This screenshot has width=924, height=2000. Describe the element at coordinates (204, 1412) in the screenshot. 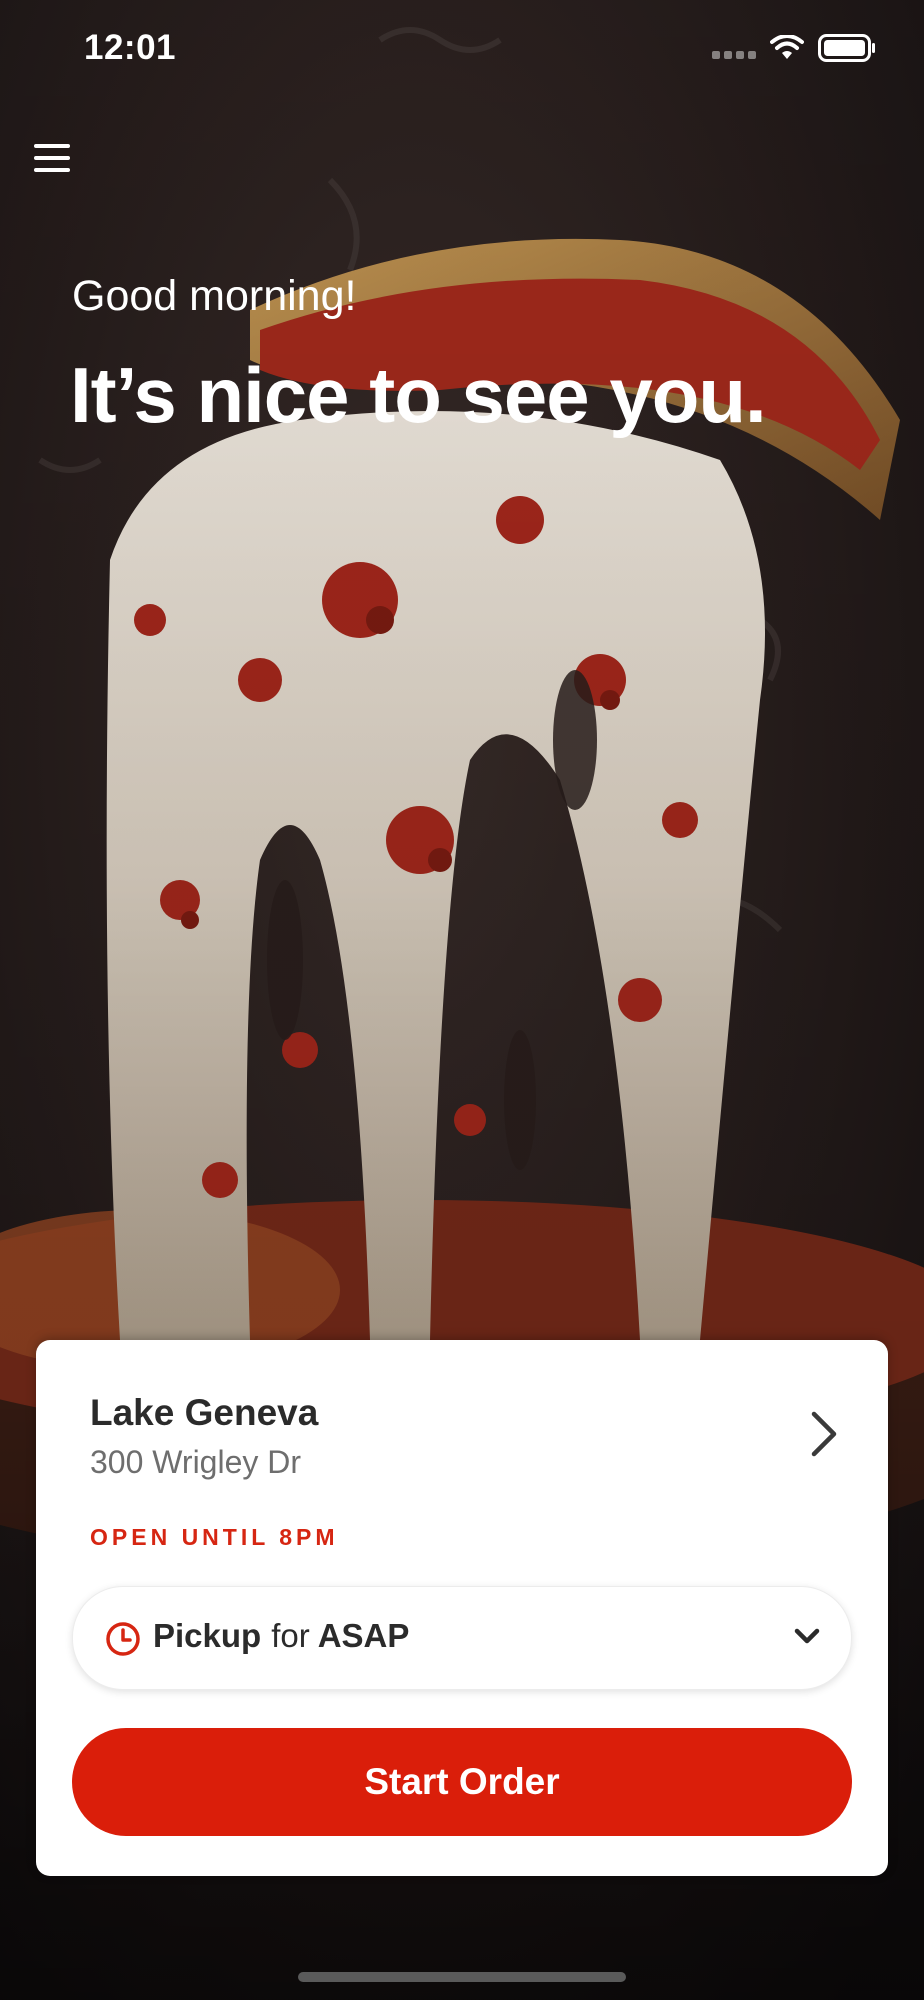

I see `location-name: Lake Geneva` at that location.